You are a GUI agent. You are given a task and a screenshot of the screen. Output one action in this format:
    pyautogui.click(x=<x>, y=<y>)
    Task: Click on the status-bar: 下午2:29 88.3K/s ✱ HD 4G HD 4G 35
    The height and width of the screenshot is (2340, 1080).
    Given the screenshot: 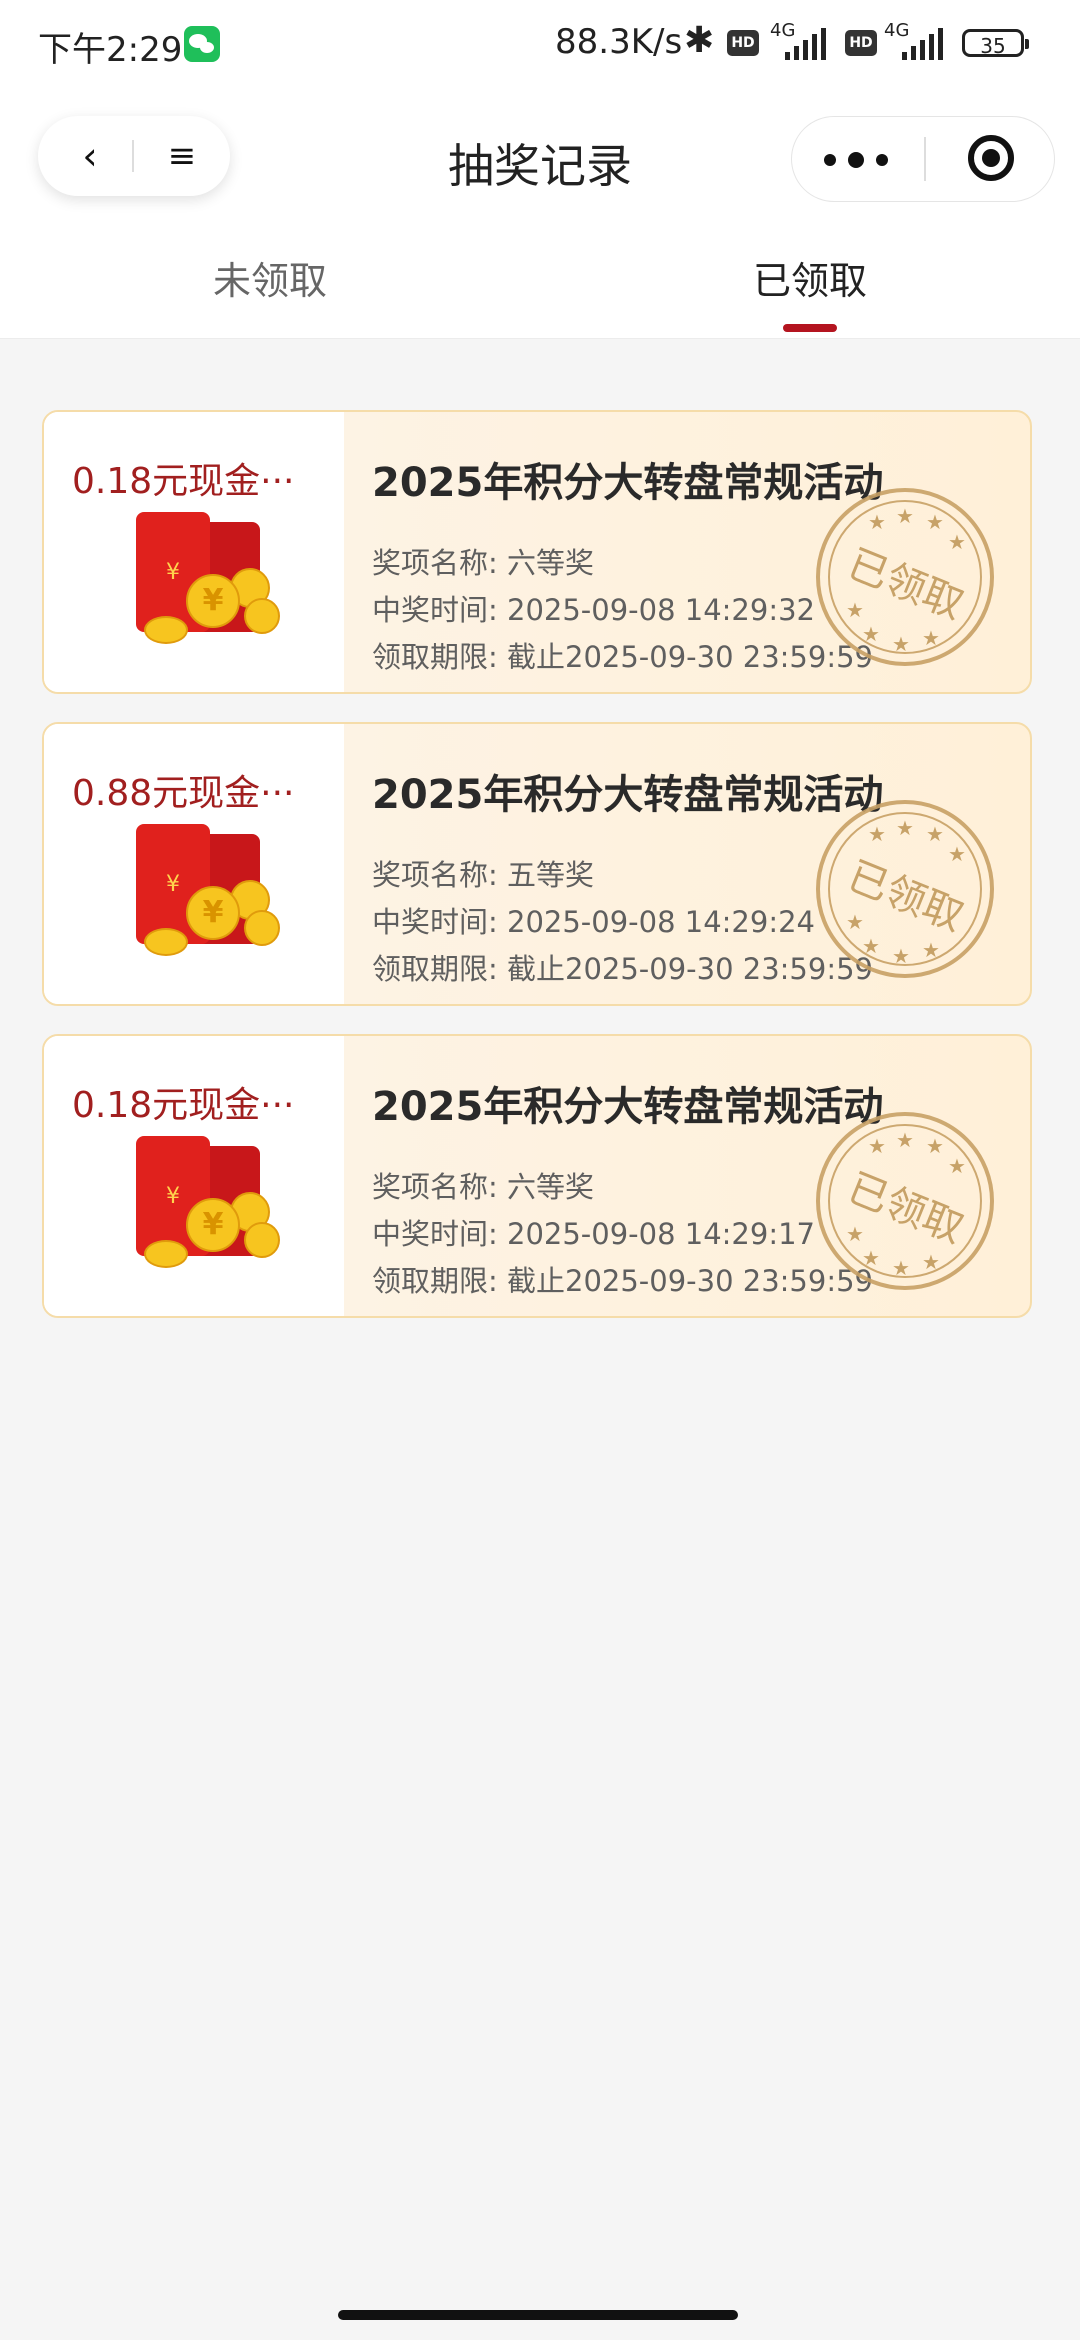 What is the action you would take?
    pyautogui.click(x=540, y=45)
    